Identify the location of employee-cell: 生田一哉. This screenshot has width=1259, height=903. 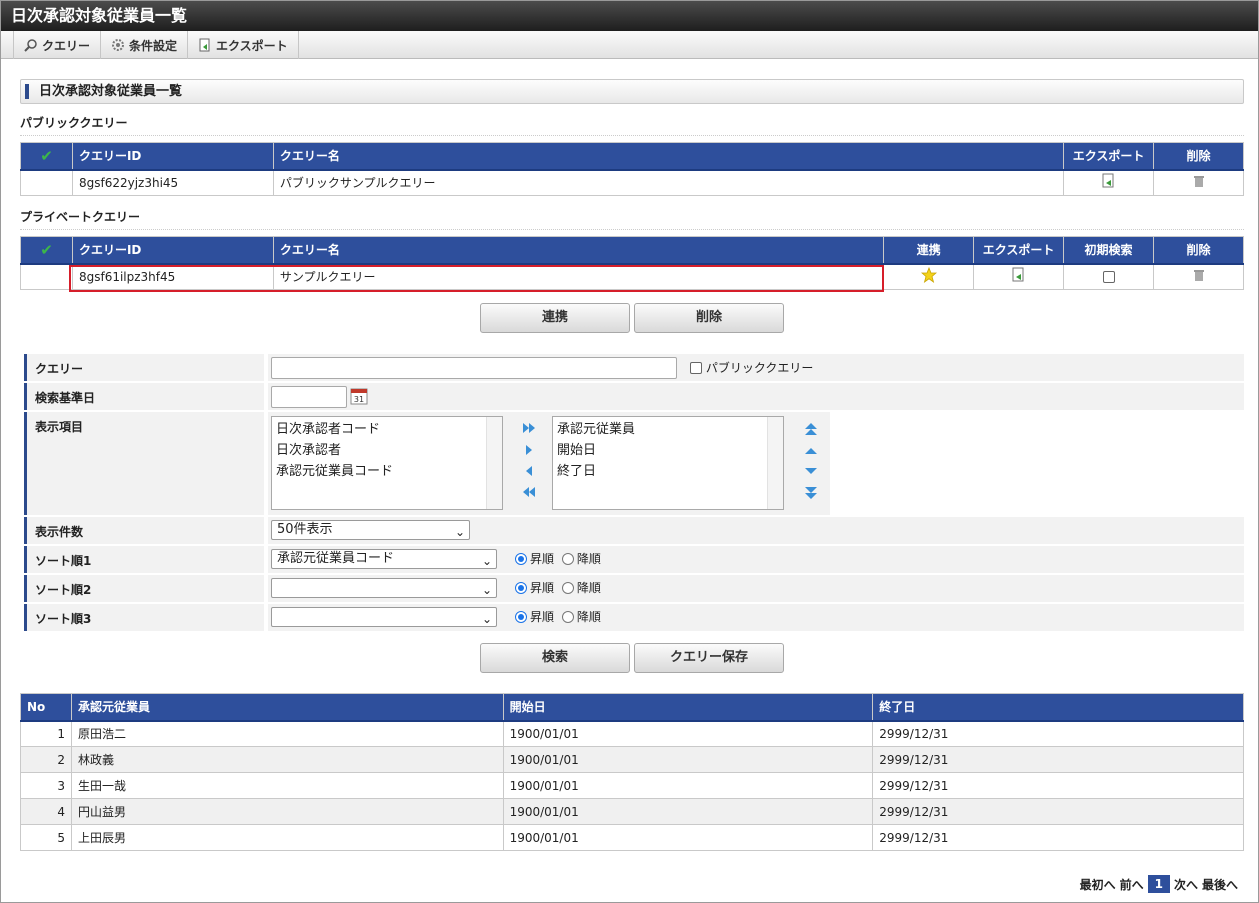
(287, 785).